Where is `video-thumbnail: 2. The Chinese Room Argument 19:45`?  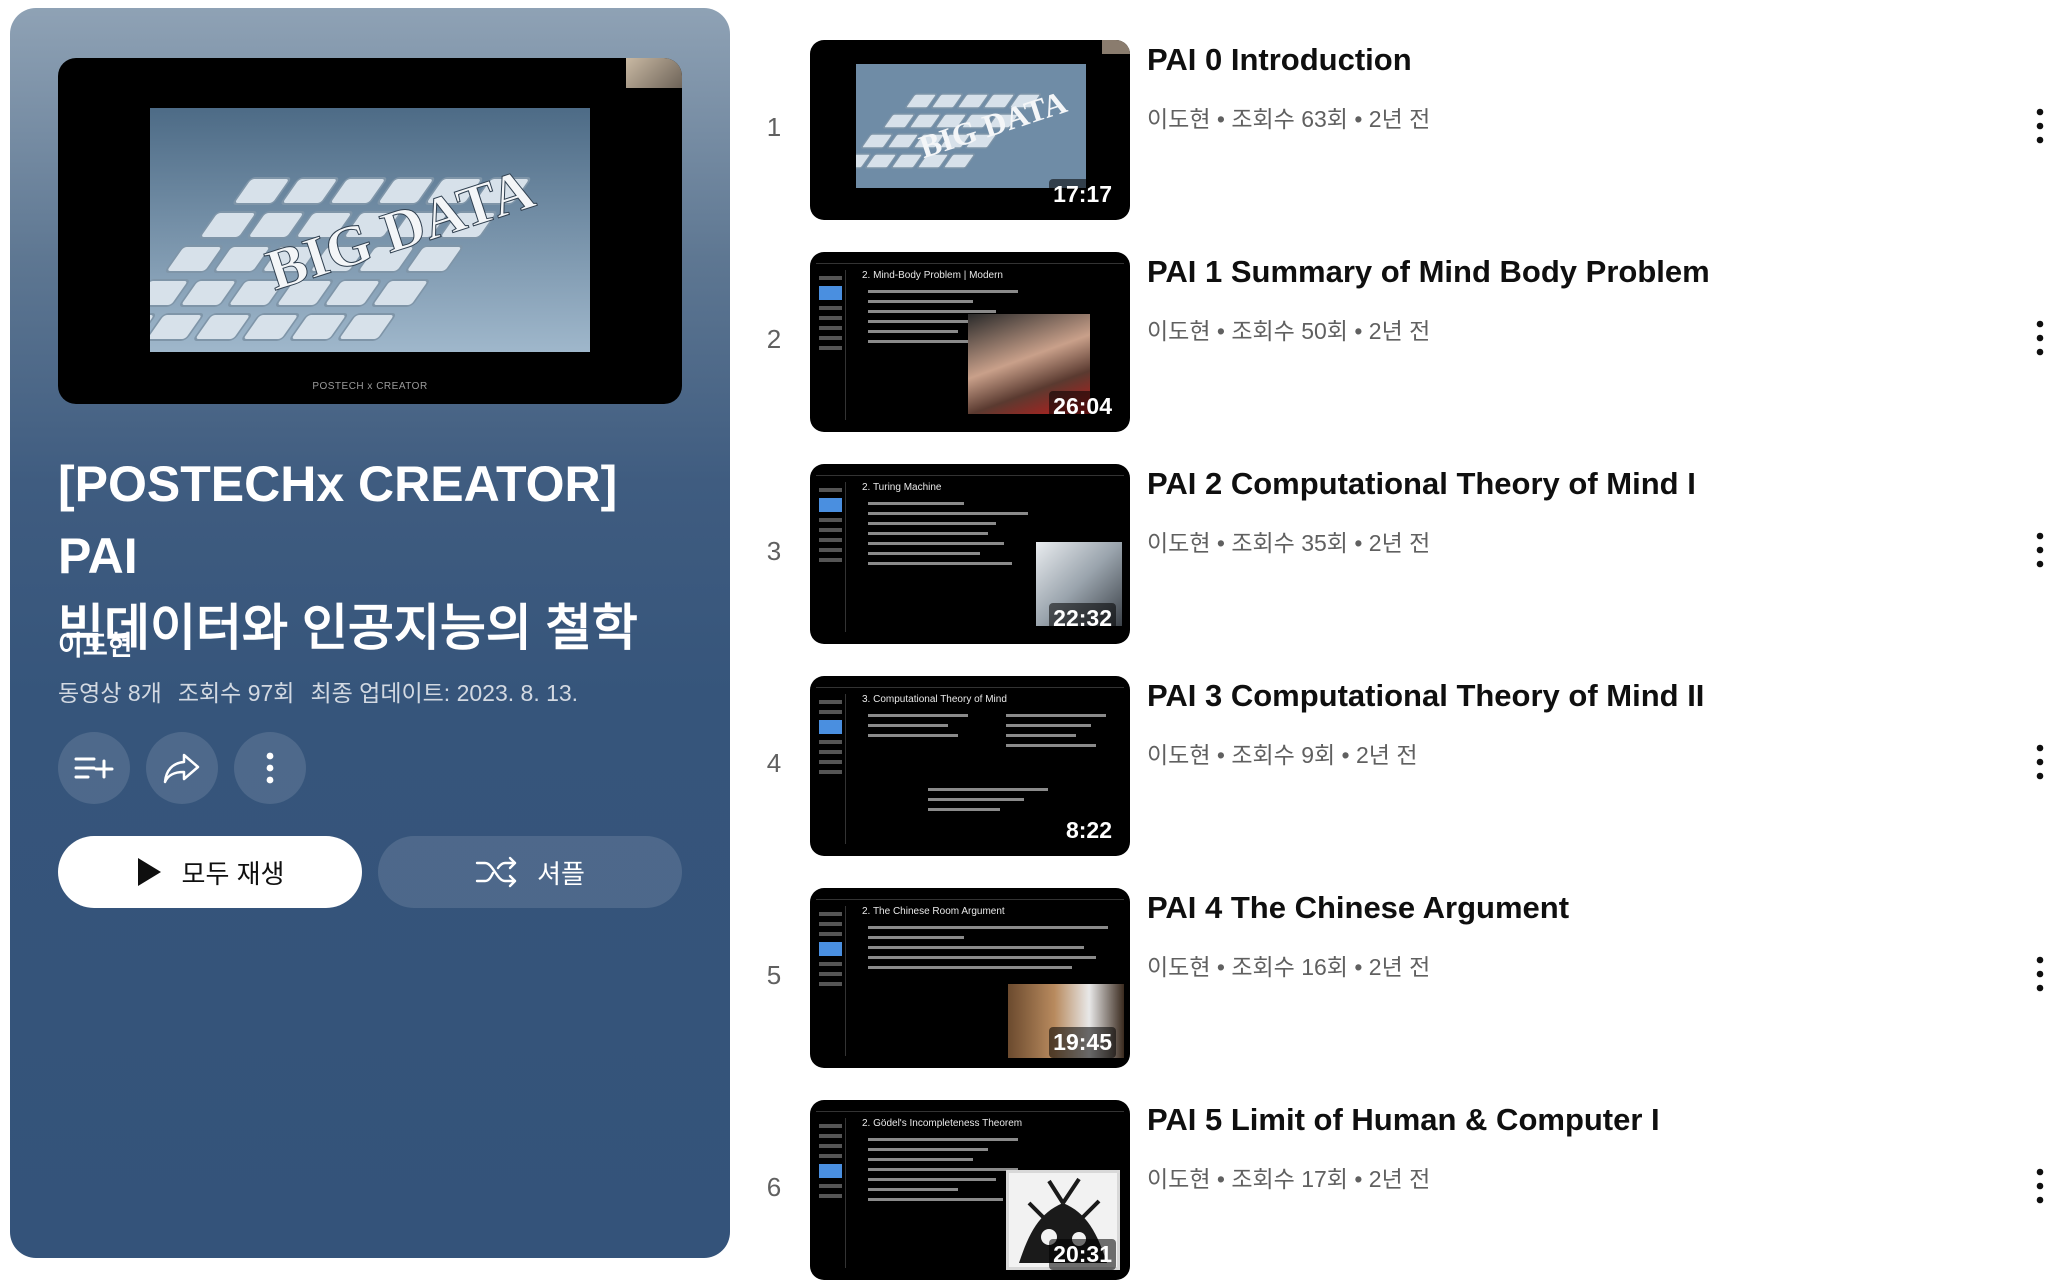 video-thumbnail: 2. The Chinese Room Argument 19:45 is located at coordinates (970, 978).